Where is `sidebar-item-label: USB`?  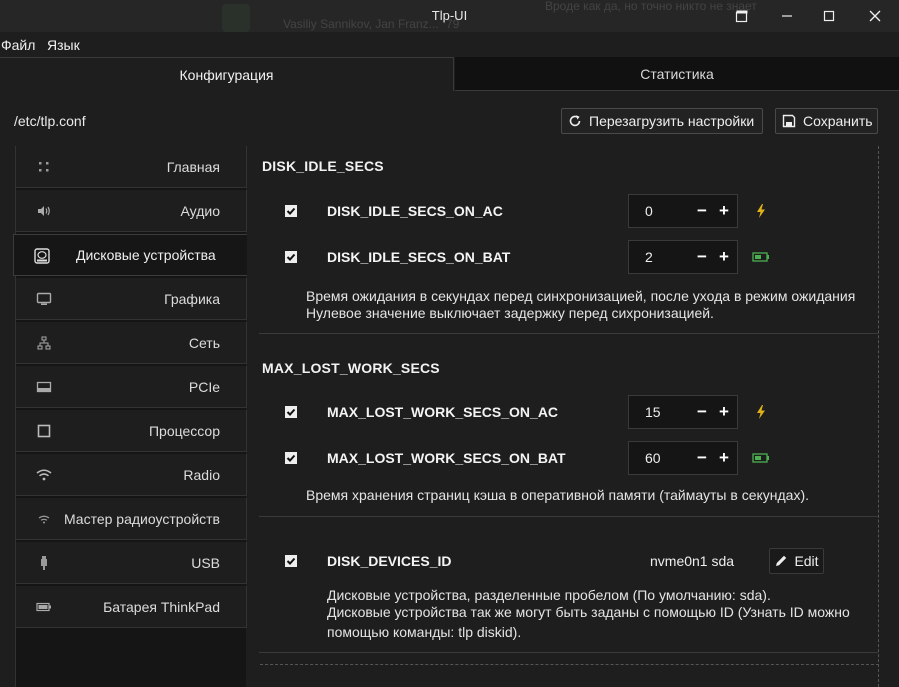 sidebar-item-label: USB is located at coordinates (205, 562).